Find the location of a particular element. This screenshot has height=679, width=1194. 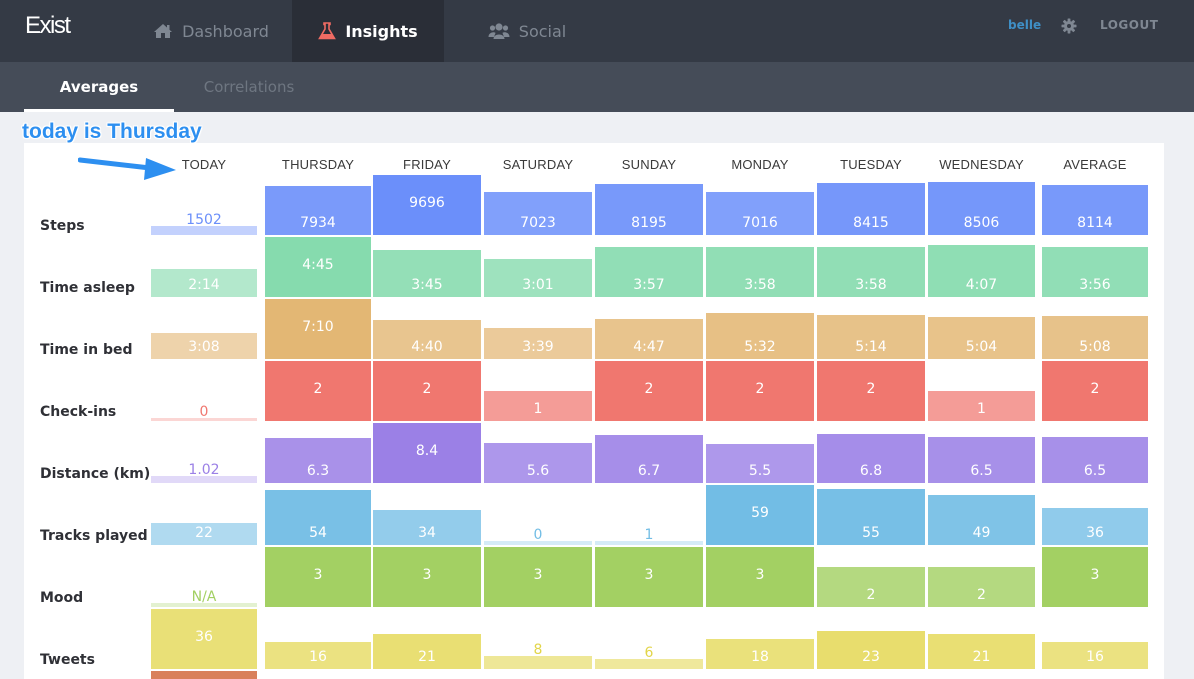

bar-steps-monday: 7016 is located at coordinates (760, 213).